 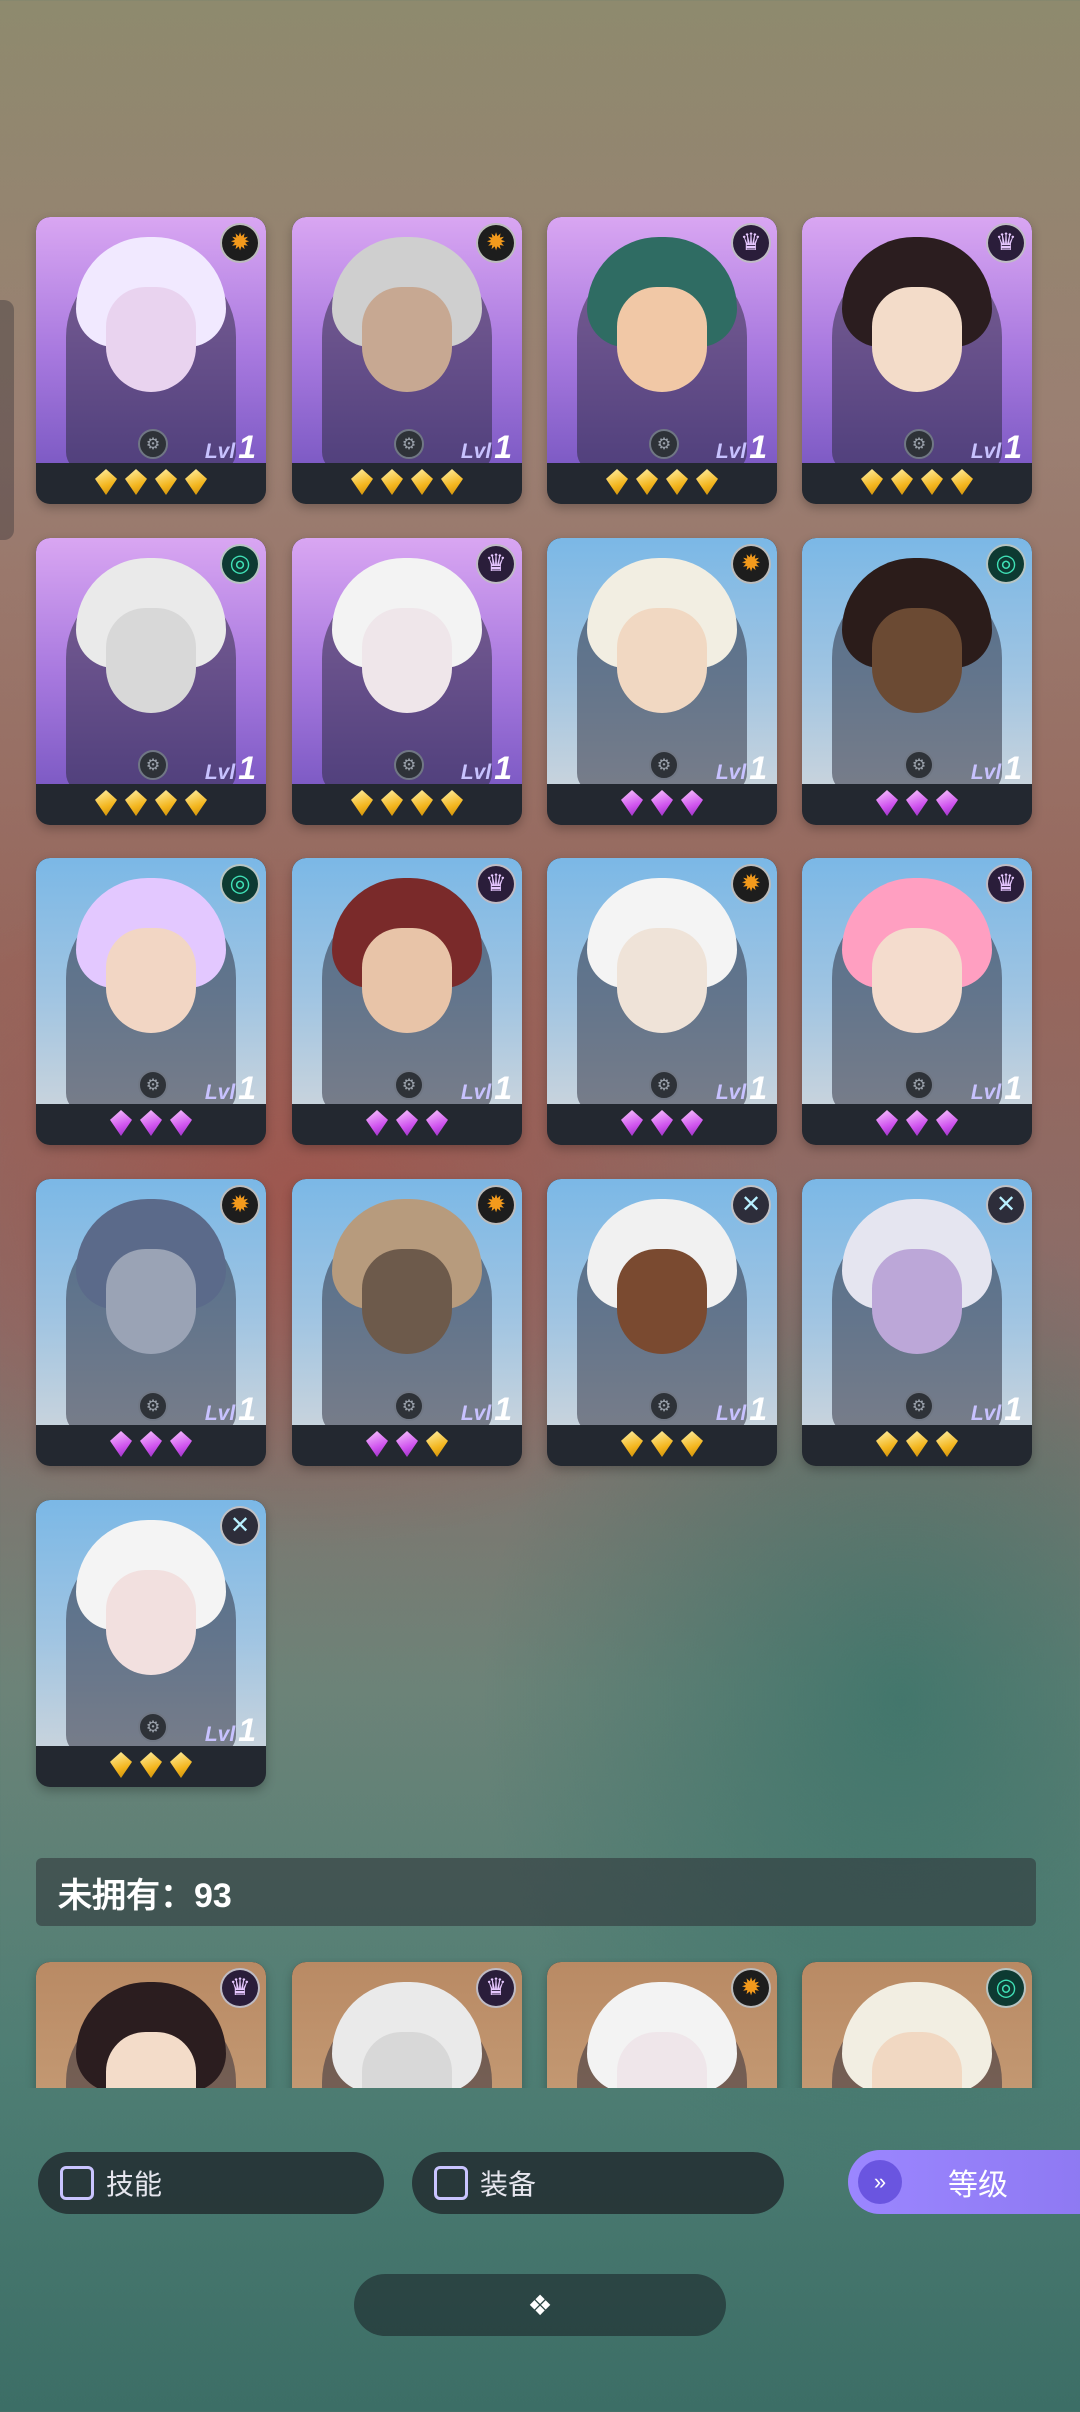 What do you see at coordinates (211, 2183) in the screenshot?
I see `skill-filter-toggle: 技能` at bounding box center [211, 2183].